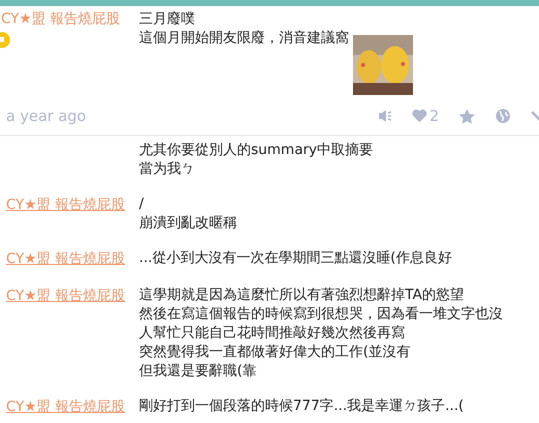 The width and height of the screenshot is (539, 423). I want to click on reply-text: 但我還是要辭職(靠, so click(198, 371).